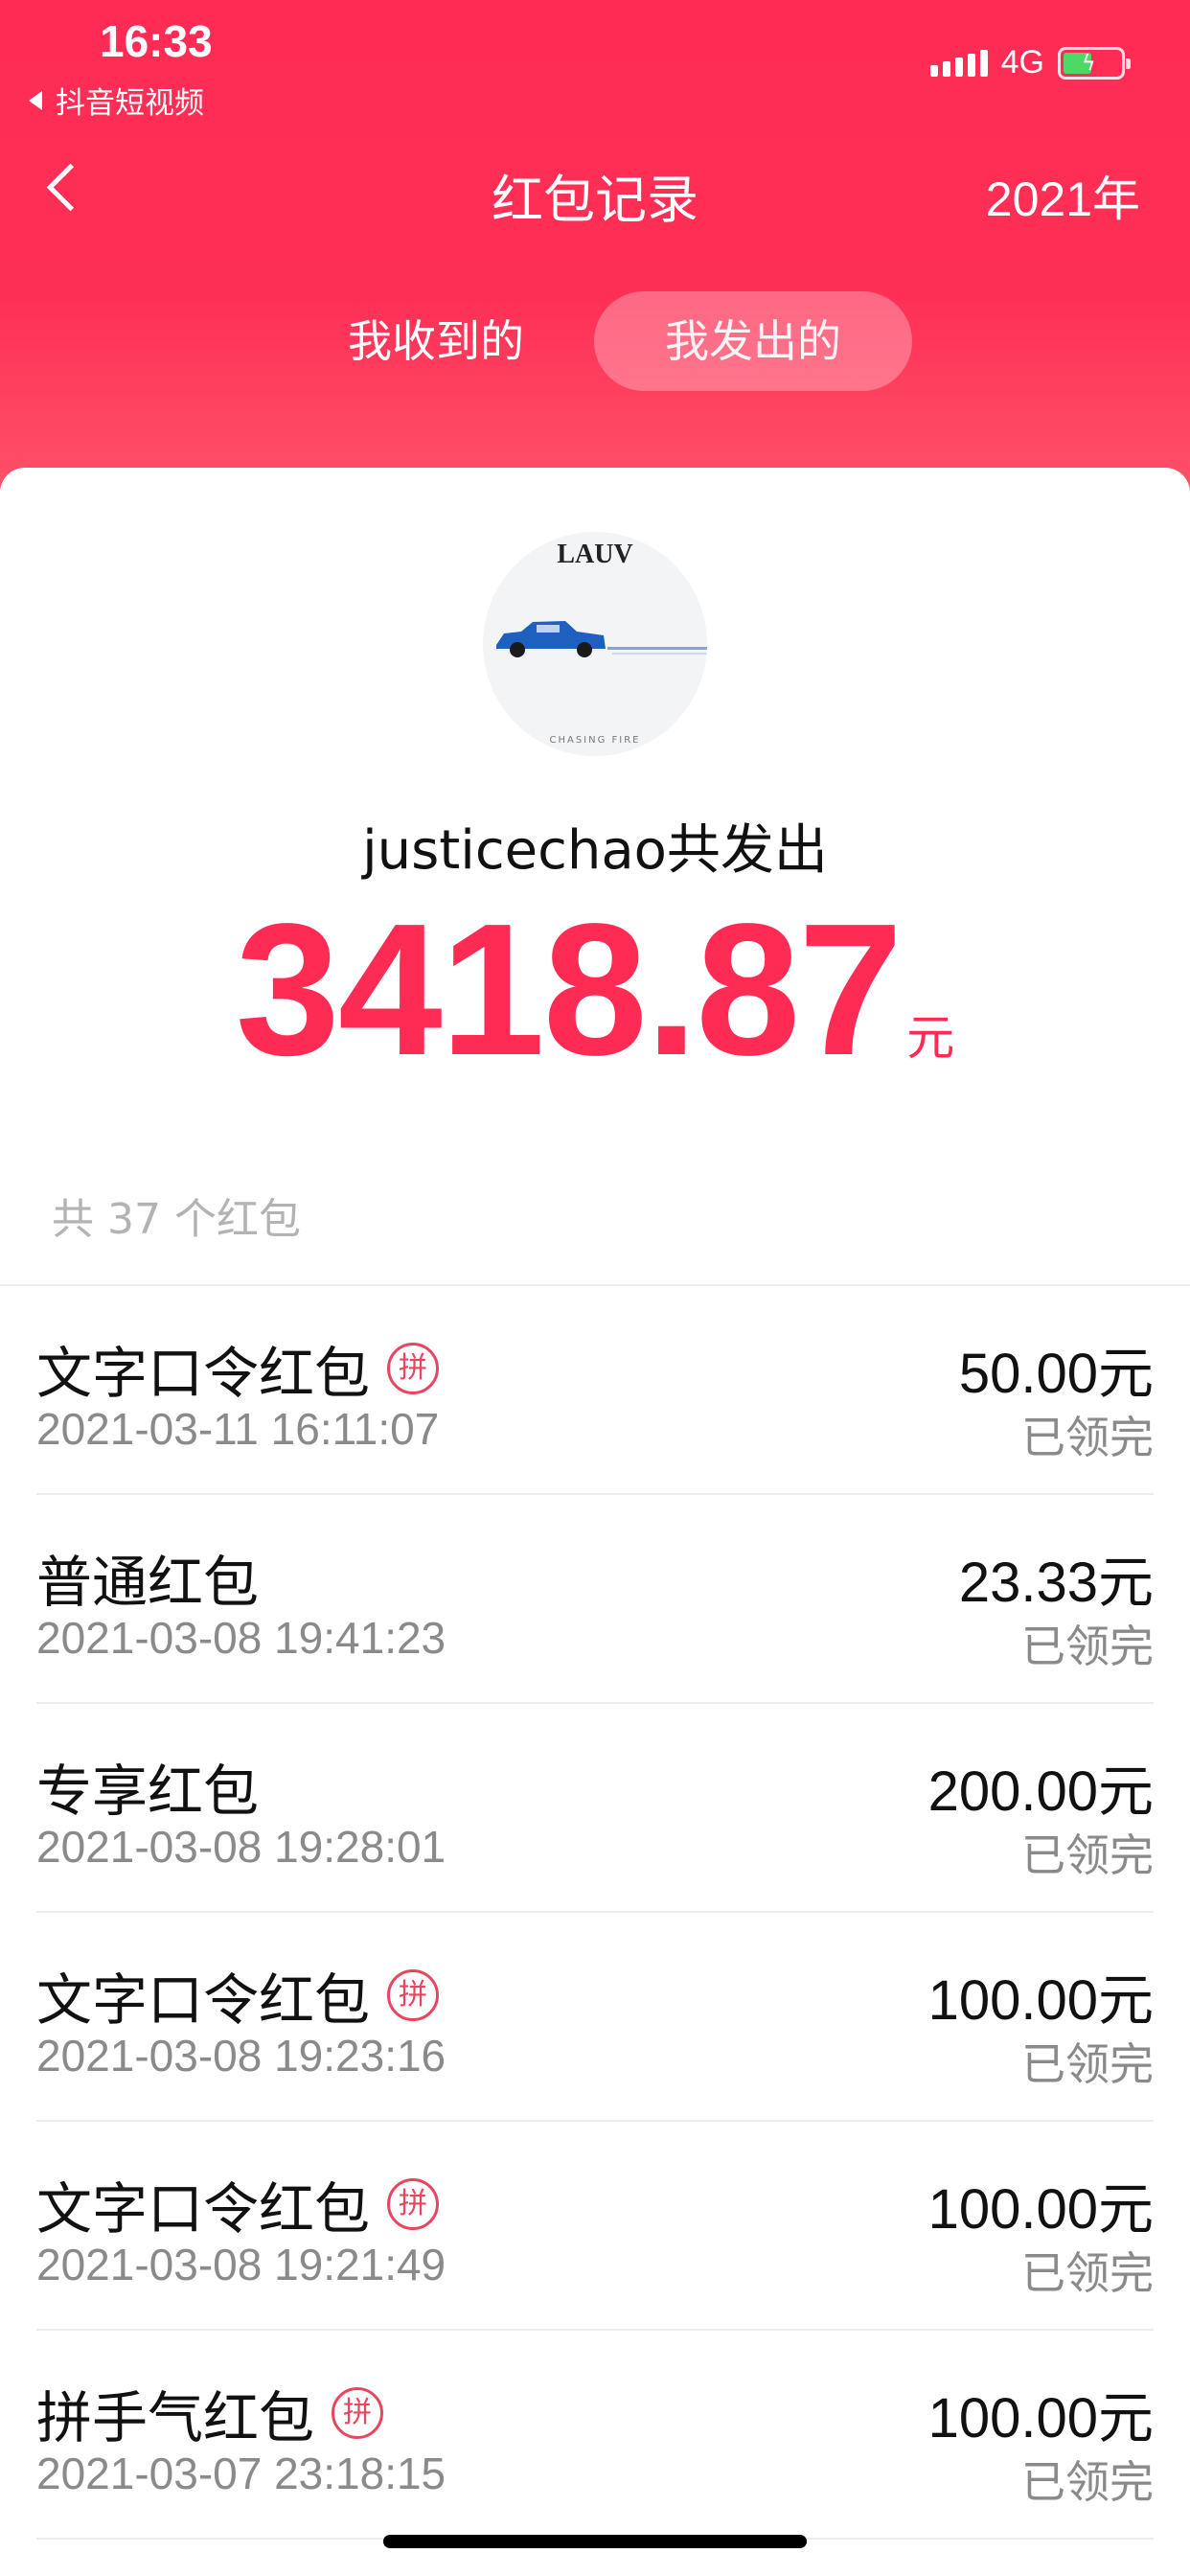 This screenshot has width=1190, height=2576. Describe the element at coordinates (595, 1390) in the screenshot. I see `list-item: 文字口令红包拼 2021-03-11 16:11:07 50.00元 已领完` at that location.